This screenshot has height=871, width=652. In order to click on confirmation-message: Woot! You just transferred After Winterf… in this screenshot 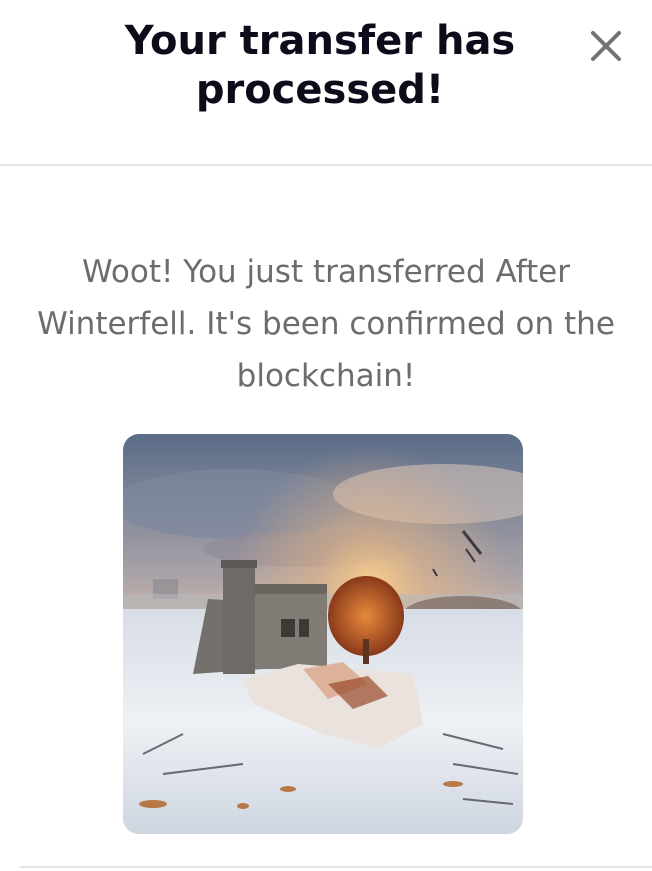, I will do `click(326, 324)`.